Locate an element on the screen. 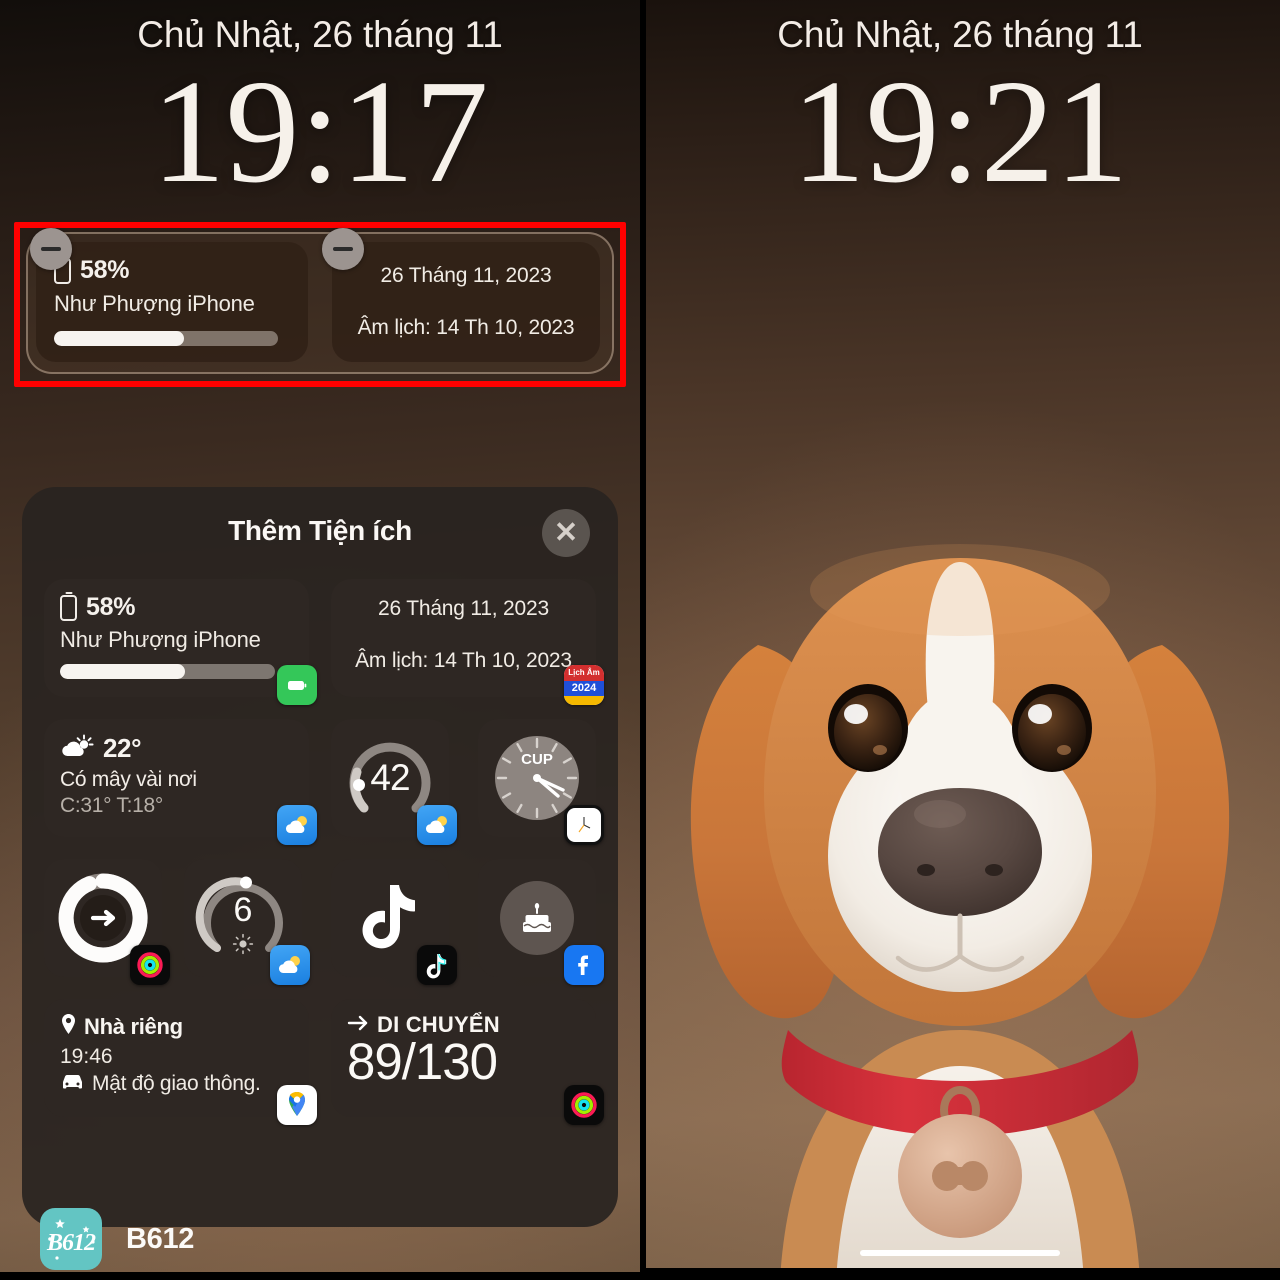 This screenshot has width=1280, height=1280. air-quality-value: 42 is located at coordinates (390, 777).